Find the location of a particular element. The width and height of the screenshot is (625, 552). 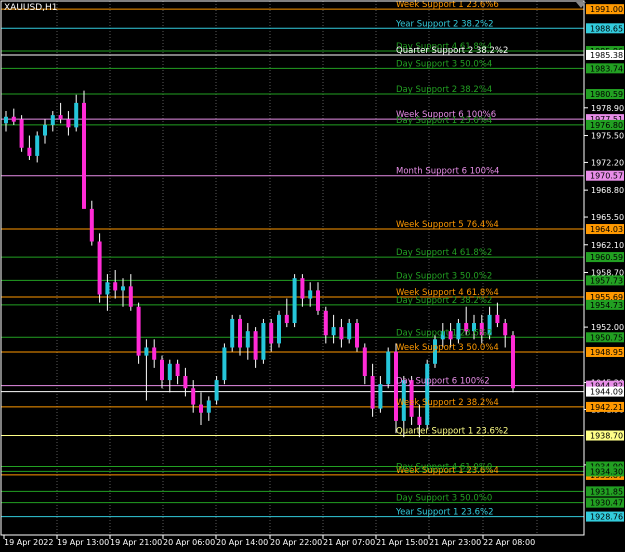

support-level-label: Day Support 3 50.0%2 is located at coordinates (444, 276).